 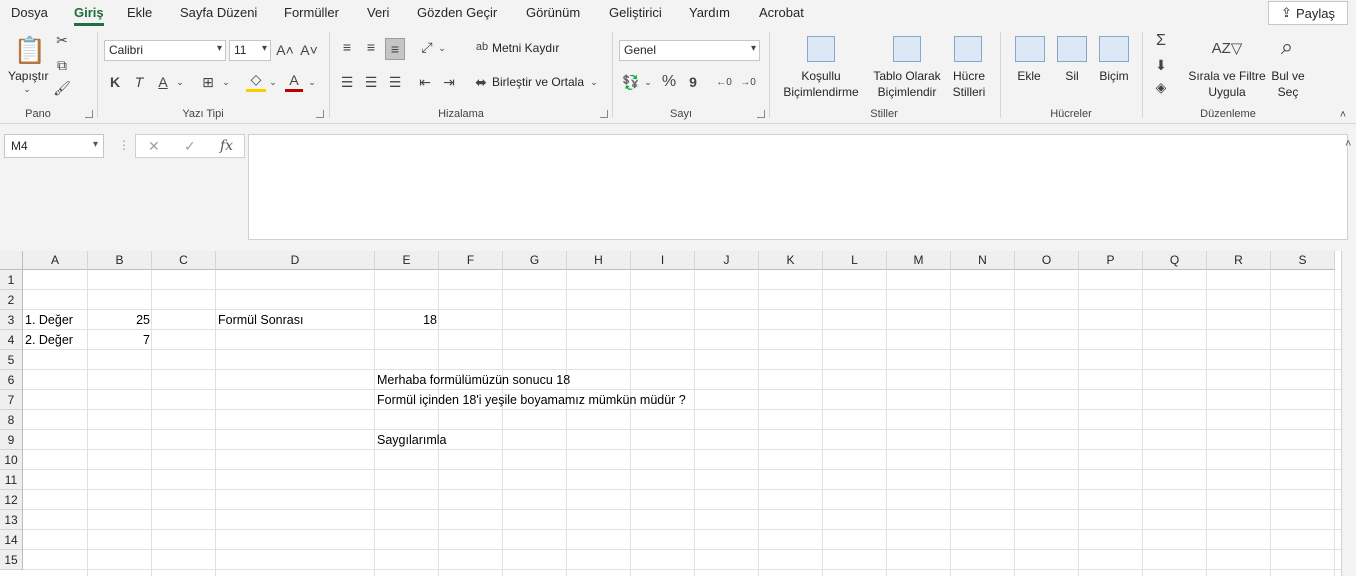 I want to click on row-header-5: 5, so click(x=11, y=360).